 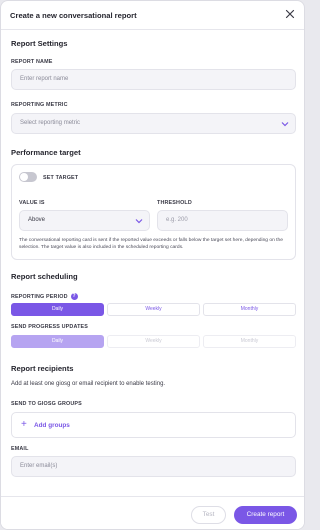 I want to click on set-target-label: SET TARGET, so click(x=61, y=178).